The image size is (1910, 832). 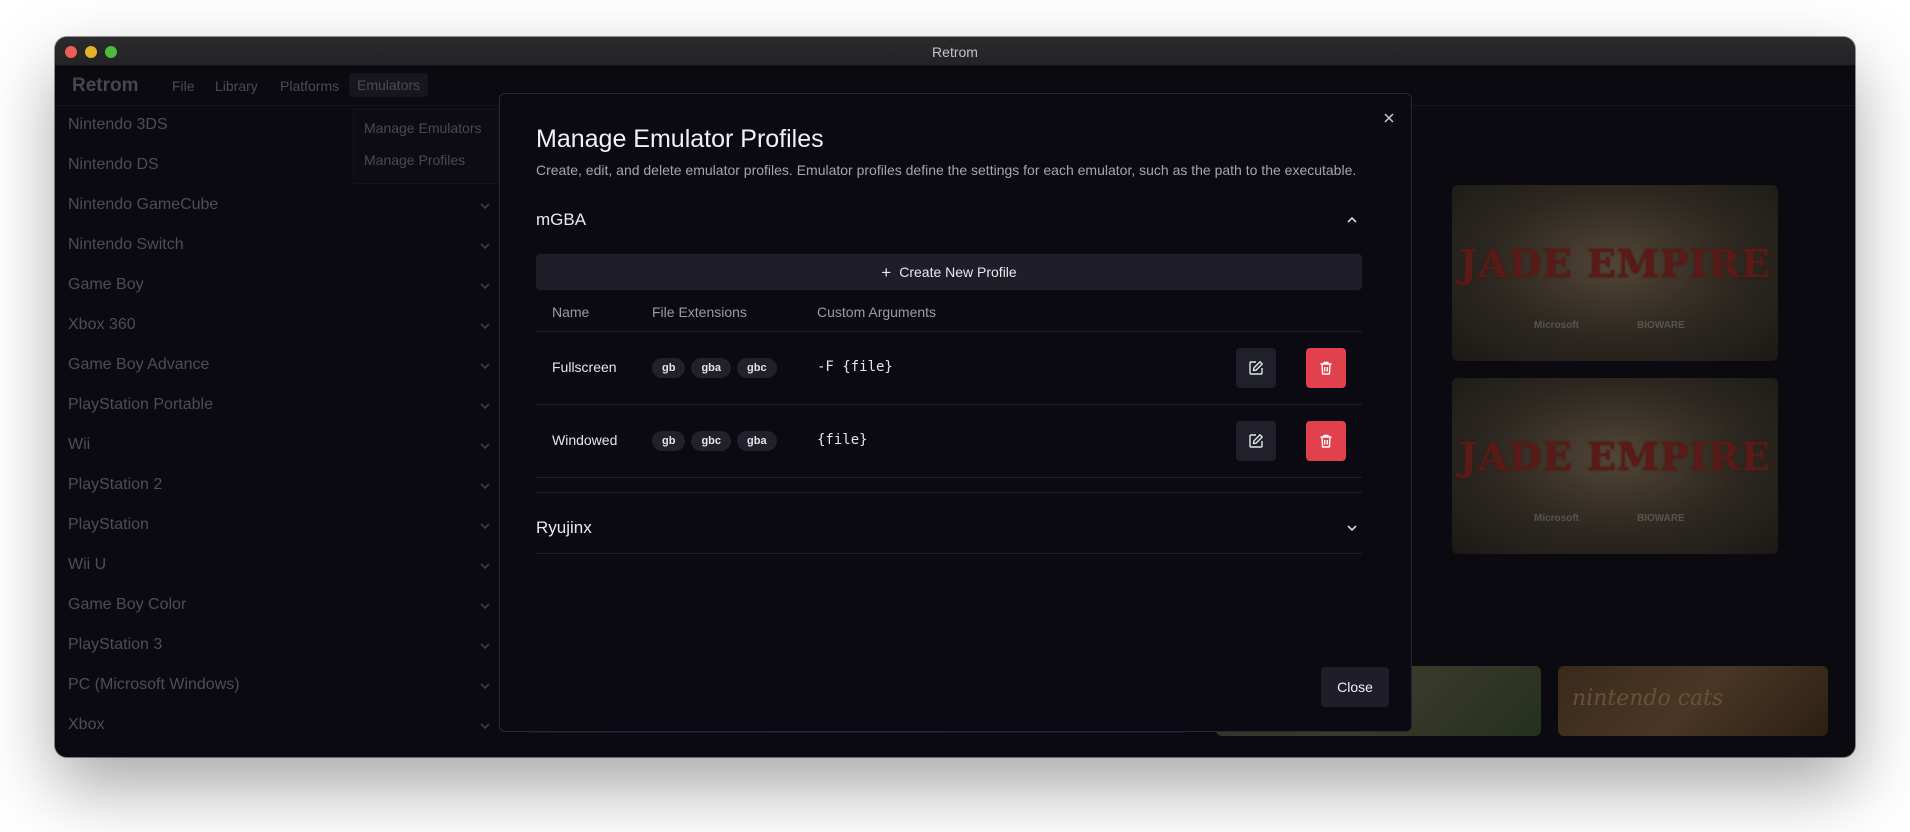 I want to click on menu-emulators: Emulators, so click(x=389, y=85).